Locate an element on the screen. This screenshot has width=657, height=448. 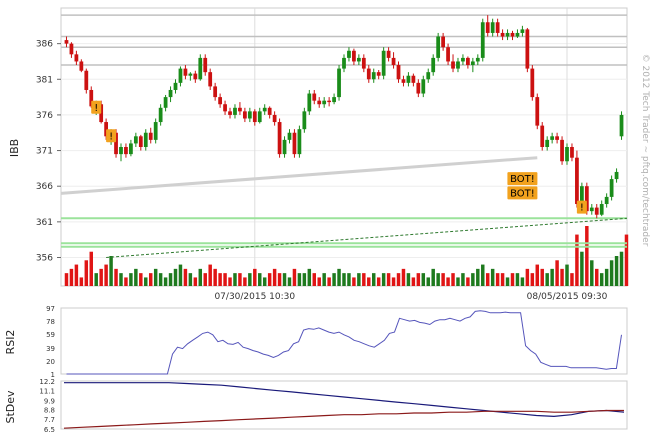
watermark: © 2012 Tech Trader ~ pftq.com/techtrader is located at coordinates (645, 150).